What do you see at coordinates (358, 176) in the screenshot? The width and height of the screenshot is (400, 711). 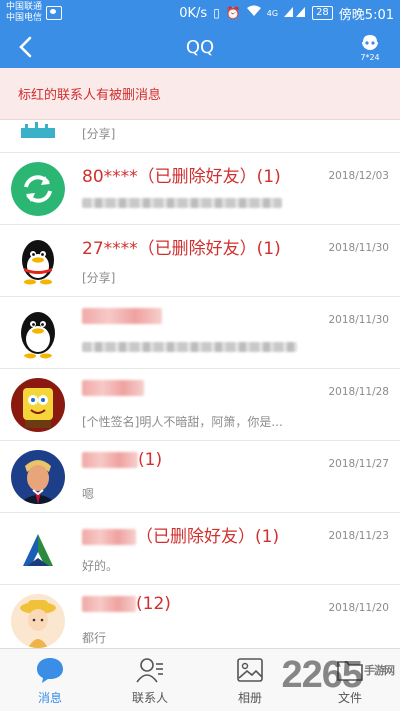 I see `message-time: 2018/12/03` at bounding box center [358, 176].